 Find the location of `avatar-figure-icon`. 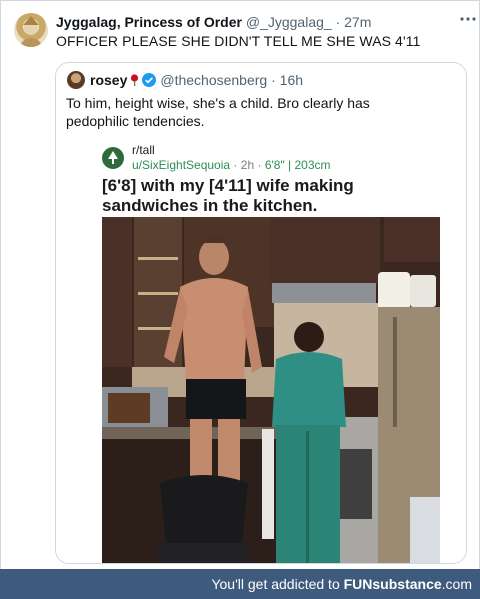

avatar-figure-icon is located at coordinates (31, 31).